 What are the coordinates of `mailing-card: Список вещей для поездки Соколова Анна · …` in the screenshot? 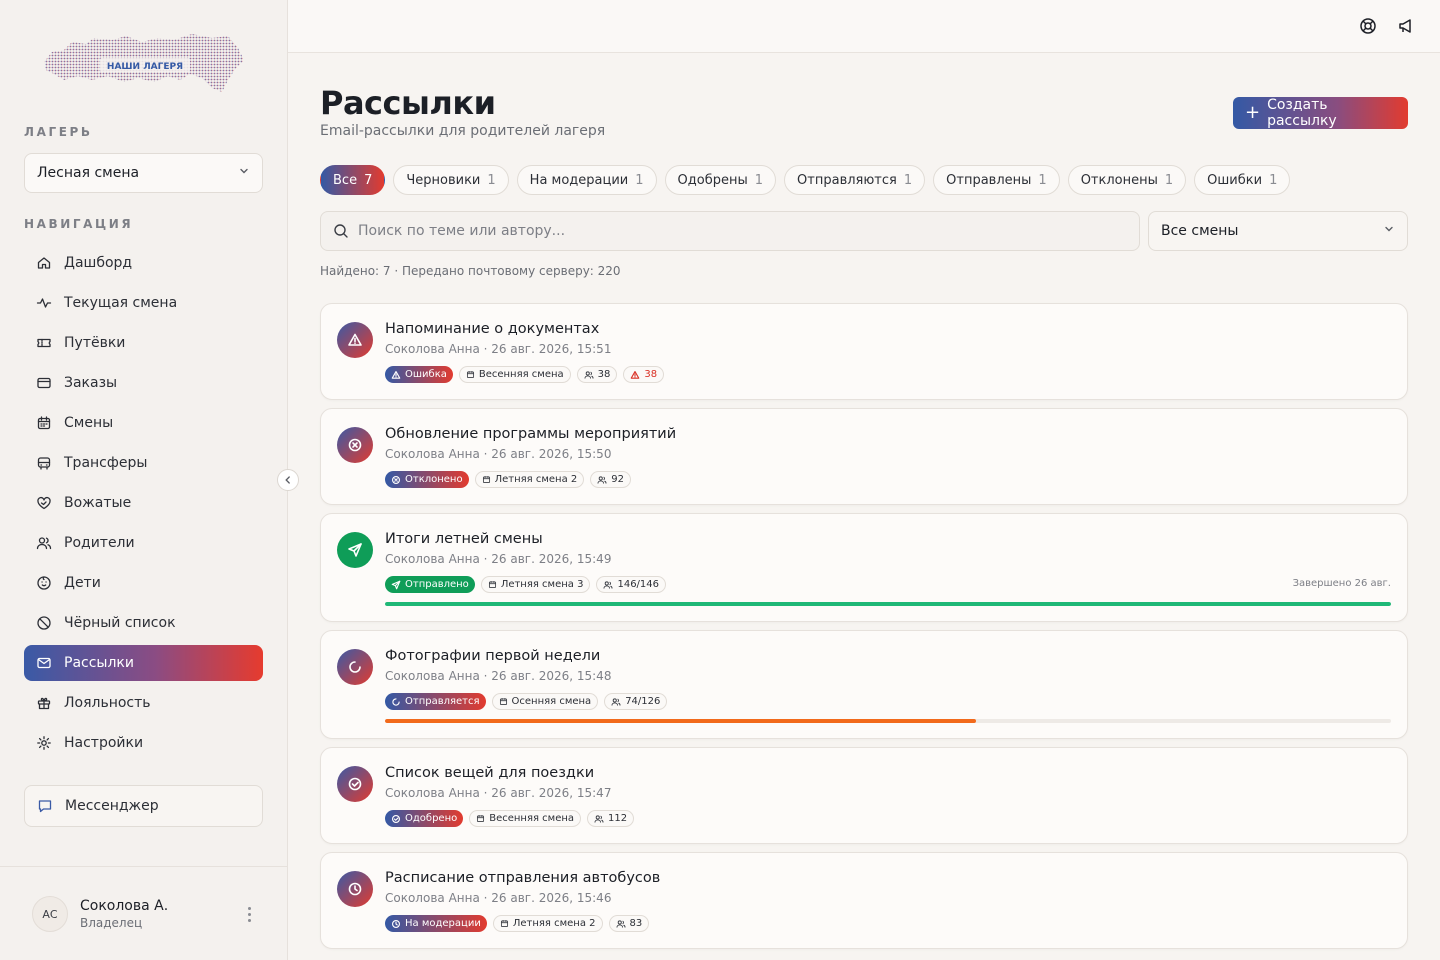 It's located at (864, 795).